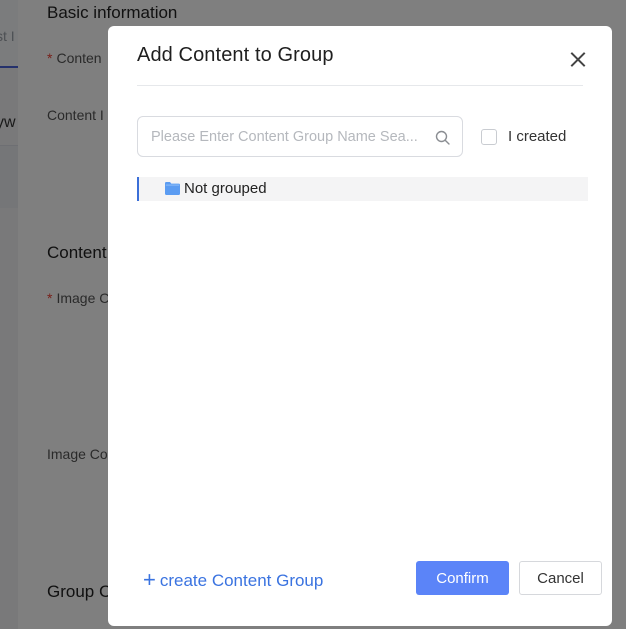  I want to click on close-icon, so click(578, 59).